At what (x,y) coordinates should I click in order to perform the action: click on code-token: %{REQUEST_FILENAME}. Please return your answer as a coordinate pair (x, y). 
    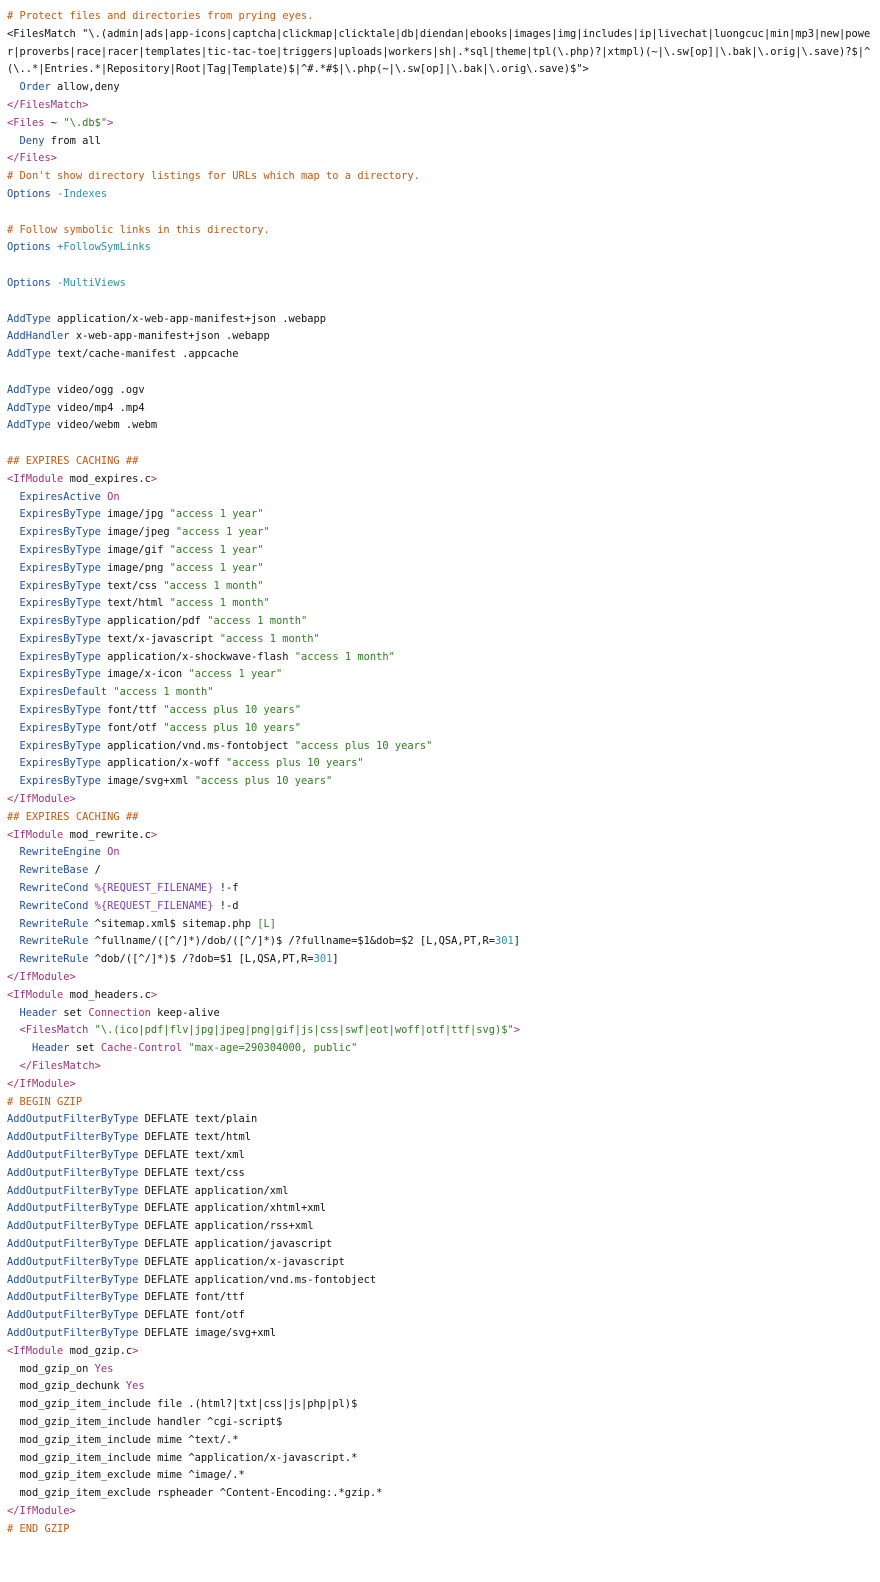
    Looking at the image, I should click on (154, 888).